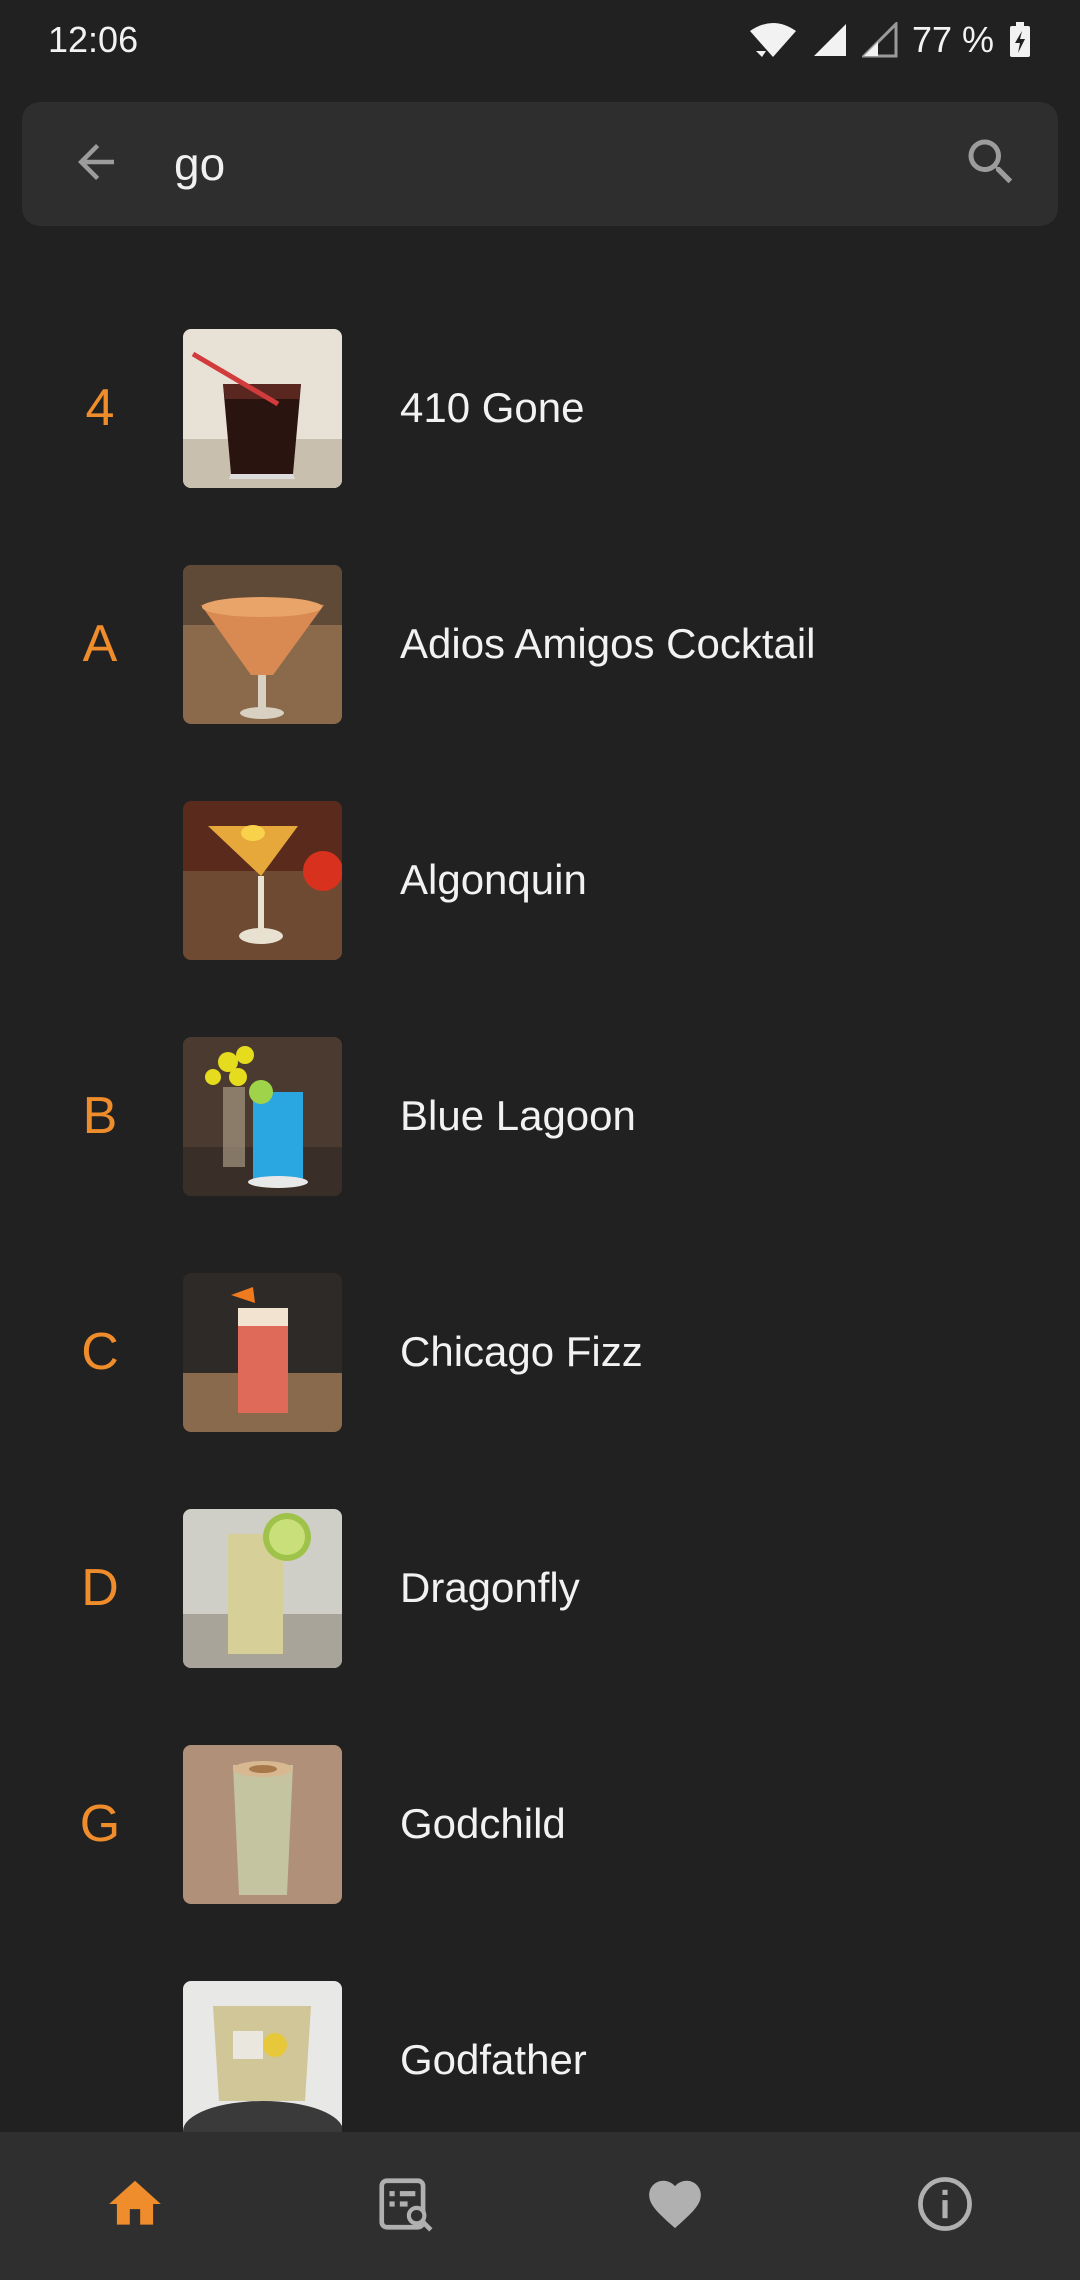 This screenshot has height=2280, width=1080. I want to click on signal-icon, so click(830, 40).